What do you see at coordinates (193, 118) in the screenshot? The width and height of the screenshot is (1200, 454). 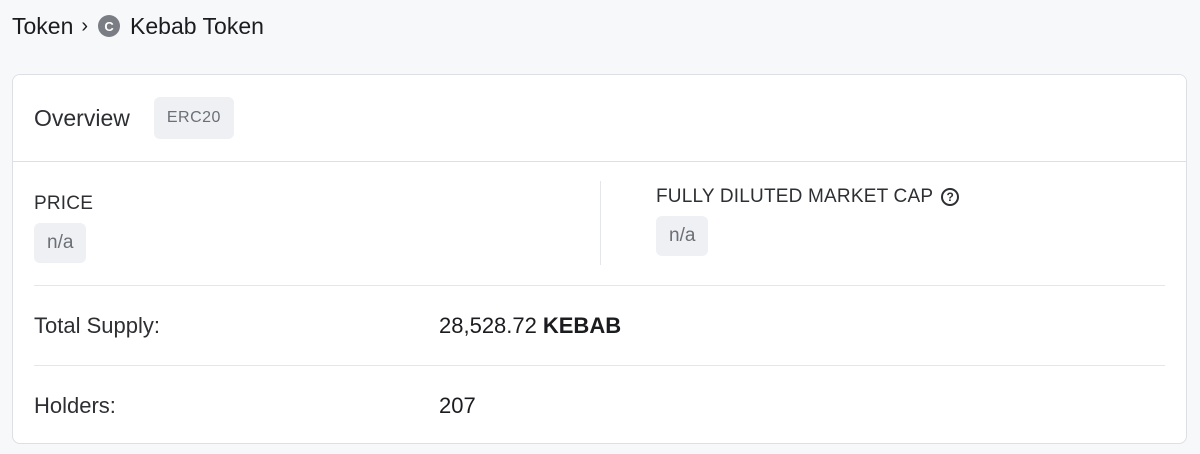 I see `token-standard-badge: ERC20` at bounding box center [193, 118].